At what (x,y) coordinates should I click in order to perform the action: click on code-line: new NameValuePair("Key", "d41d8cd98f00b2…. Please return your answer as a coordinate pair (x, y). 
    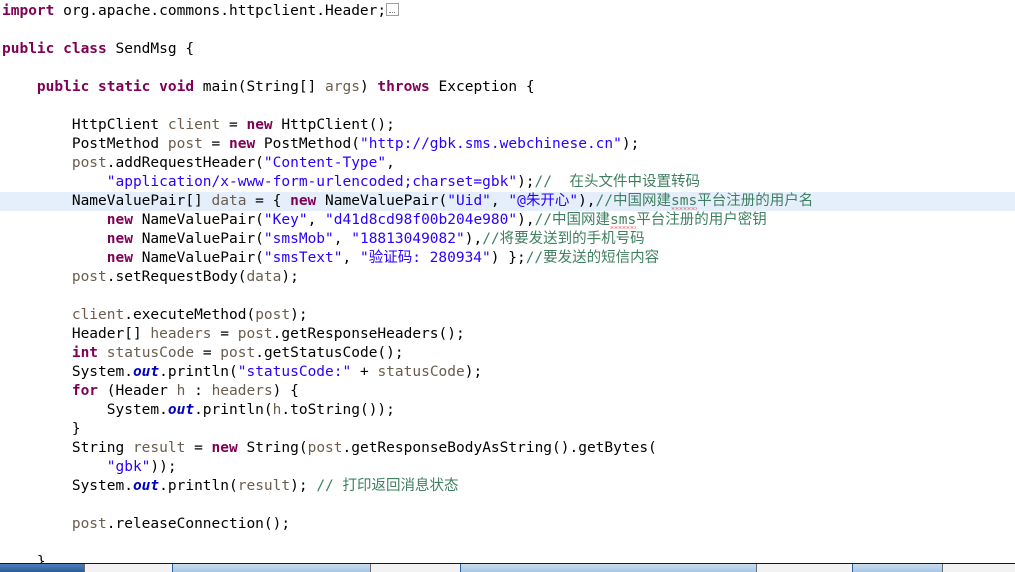
    Looking at the image, I should click on (507, 220).